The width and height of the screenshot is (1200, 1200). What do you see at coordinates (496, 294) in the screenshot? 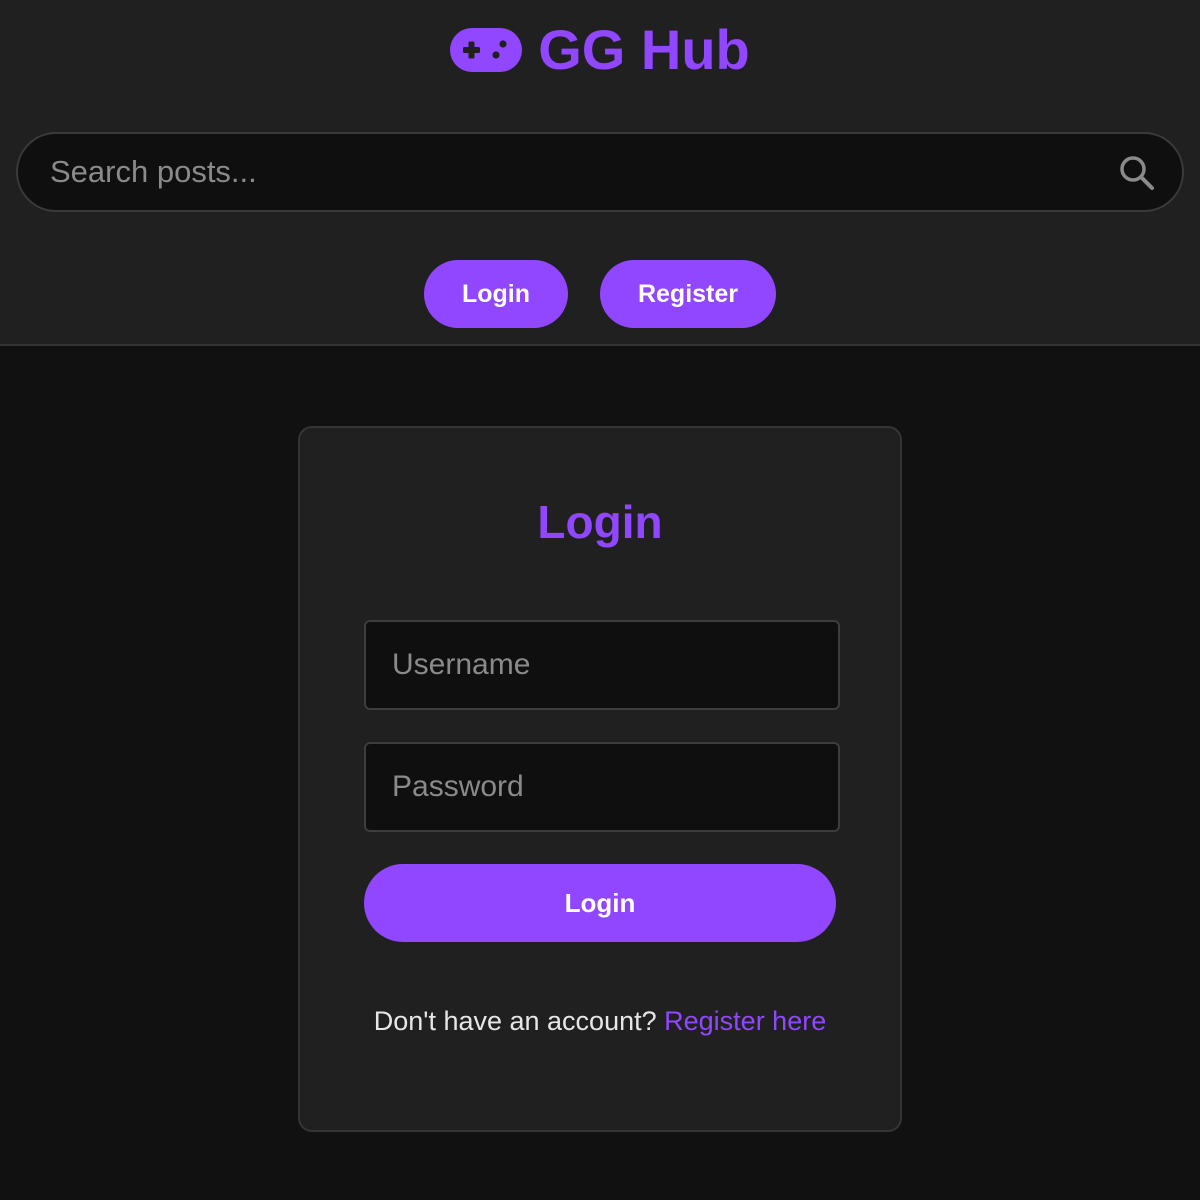
I see `nav-login-button: Login` at bounding box center [496, 294].